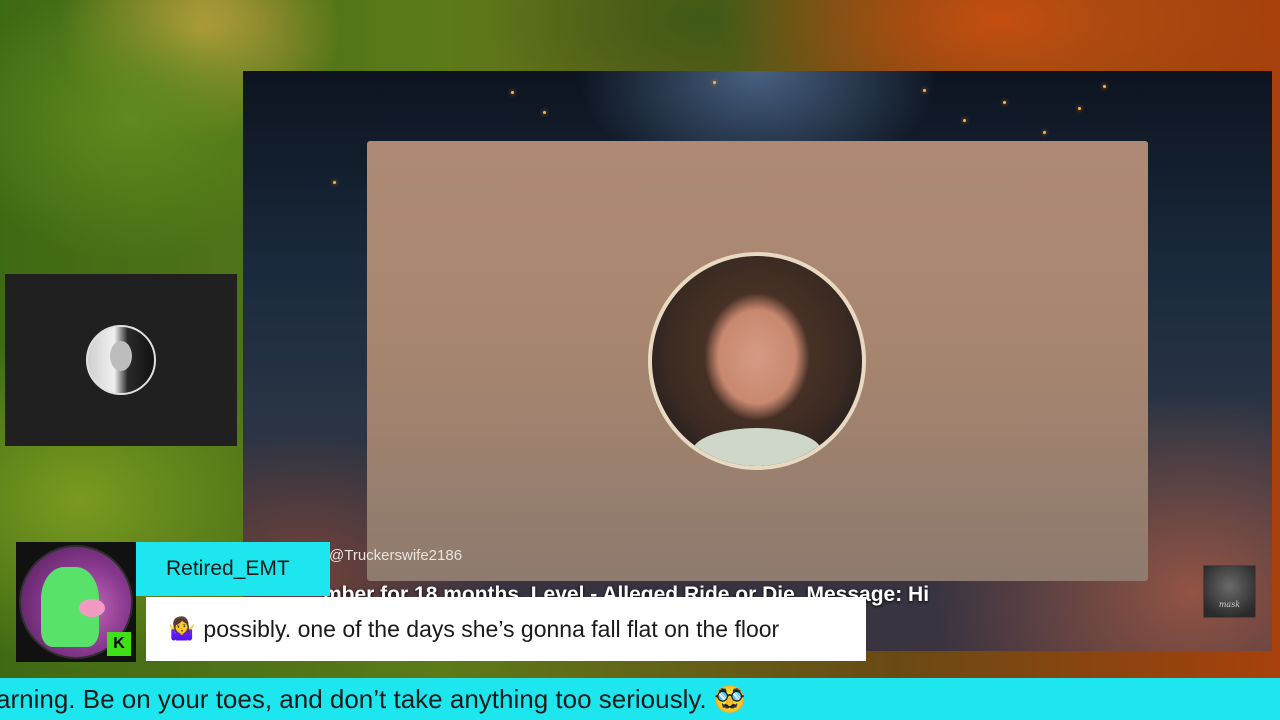 This screenshot has width=1280, height=720. What do you see at coordinates (228, 568) in the screenshot?
I see `chat-username: Retired_EMT` at bounding box center [228, 568].